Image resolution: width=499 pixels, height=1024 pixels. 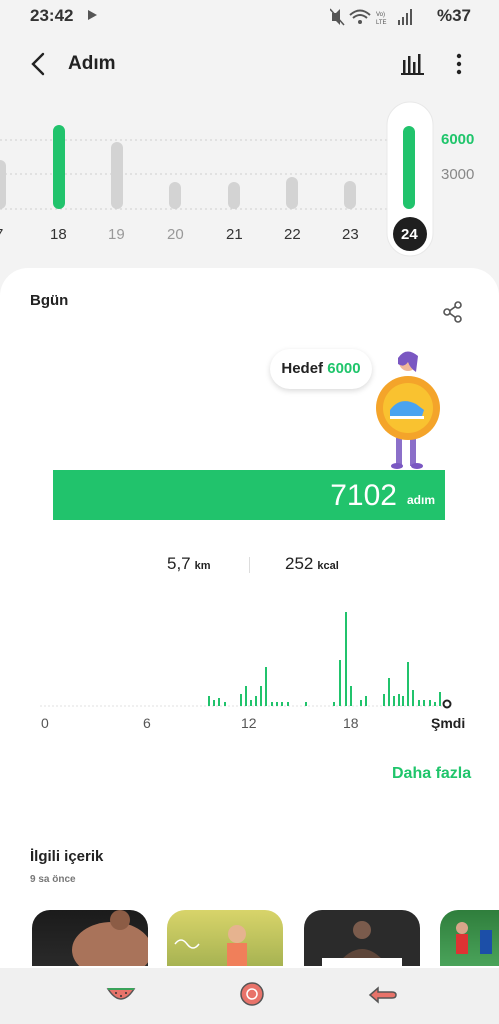 I want to click on distance-unit: km, so click(x=202, y=566).